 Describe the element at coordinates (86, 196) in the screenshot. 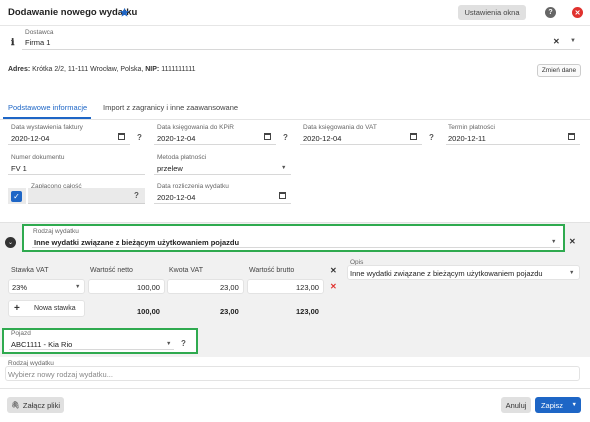

I see `paid-amount-field` at that location.